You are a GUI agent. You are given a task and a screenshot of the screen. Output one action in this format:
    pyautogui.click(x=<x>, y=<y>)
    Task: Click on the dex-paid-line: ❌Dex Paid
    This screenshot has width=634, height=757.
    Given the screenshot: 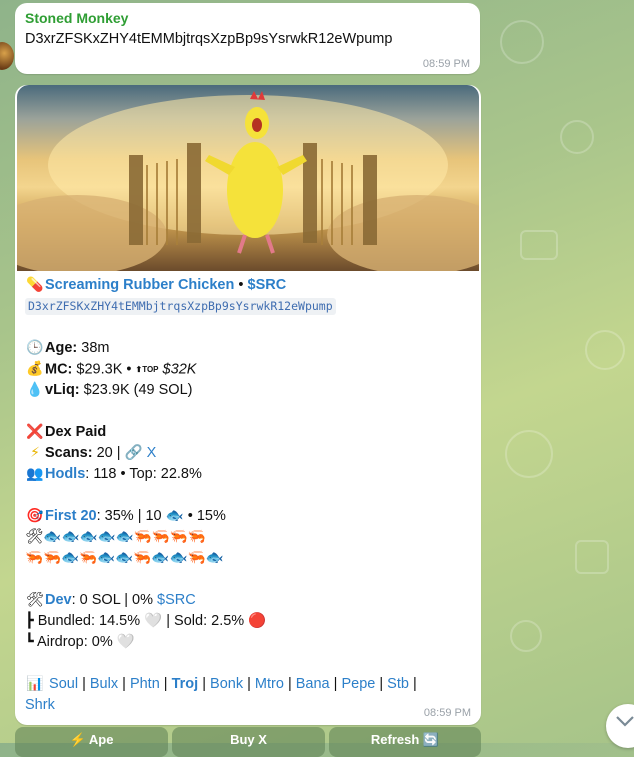 What is the action you would take?
    pyautogui.click(x=250, y=432)
    